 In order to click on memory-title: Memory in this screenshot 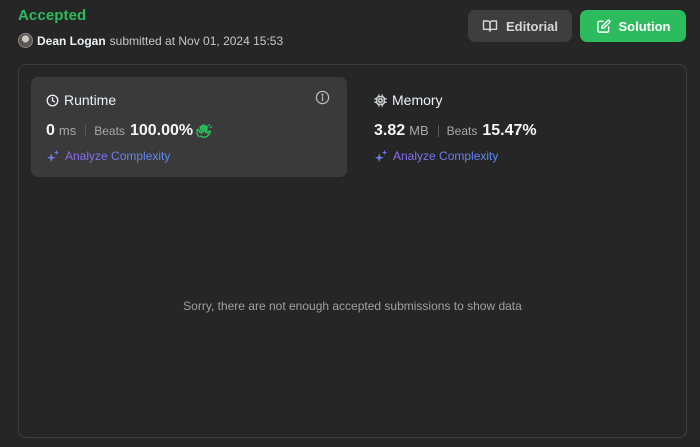, I will do `click(408, 100)`.